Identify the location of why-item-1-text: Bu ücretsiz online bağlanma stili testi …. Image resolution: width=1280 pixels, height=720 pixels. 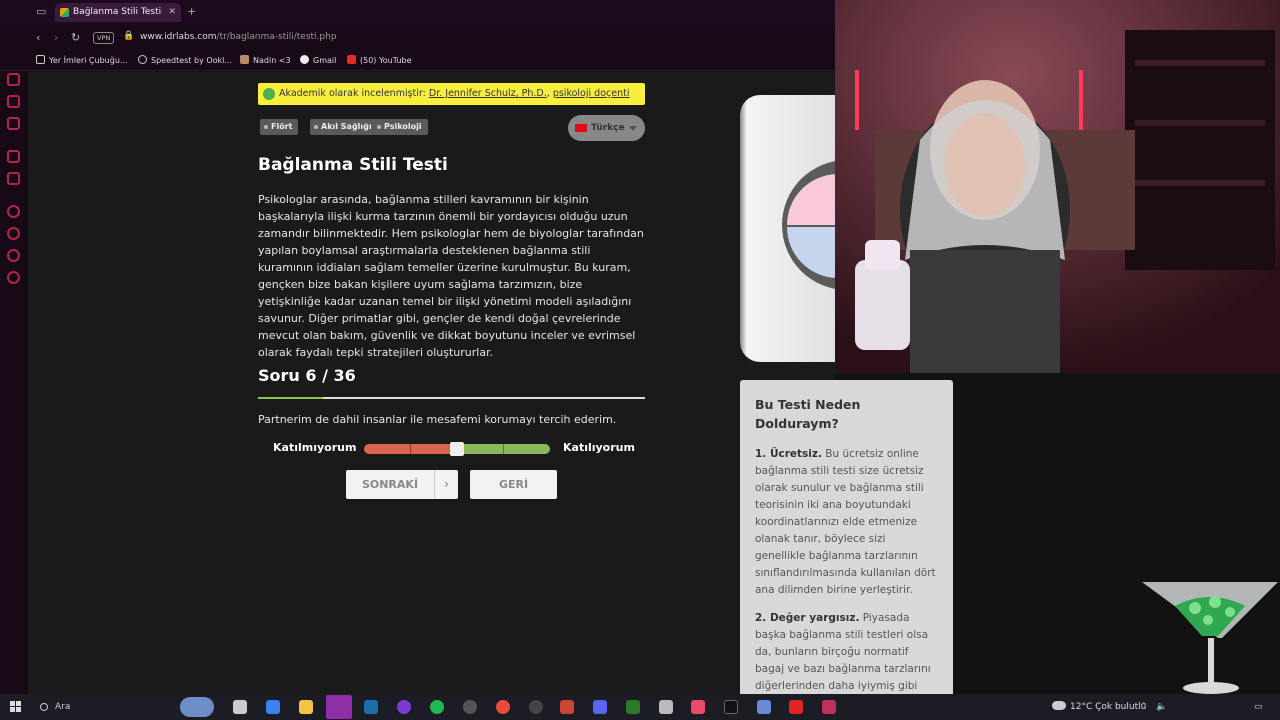
(845, 522).